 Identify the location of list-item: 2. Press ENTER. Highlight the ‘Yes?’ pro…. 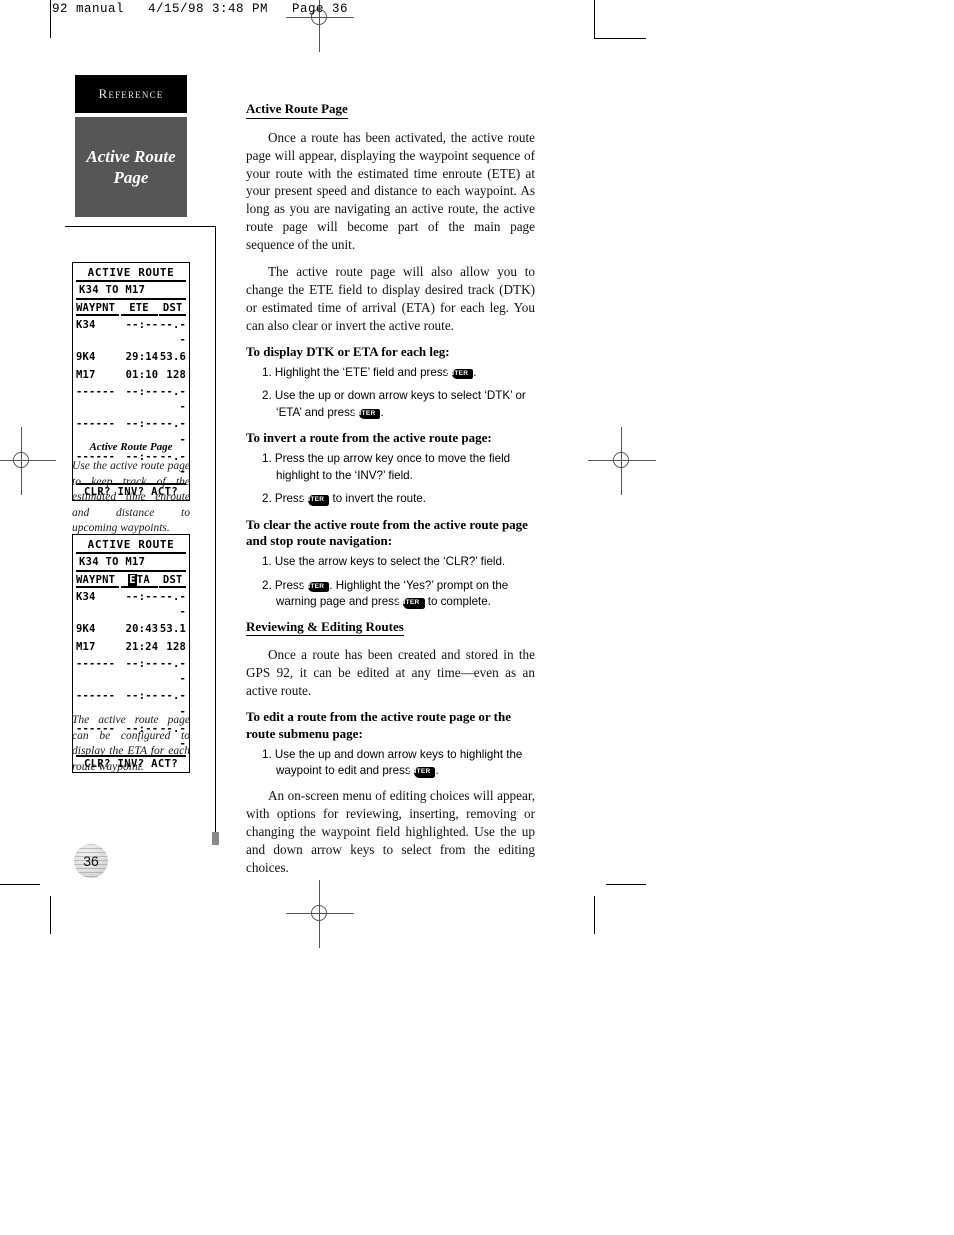
(390, 594).